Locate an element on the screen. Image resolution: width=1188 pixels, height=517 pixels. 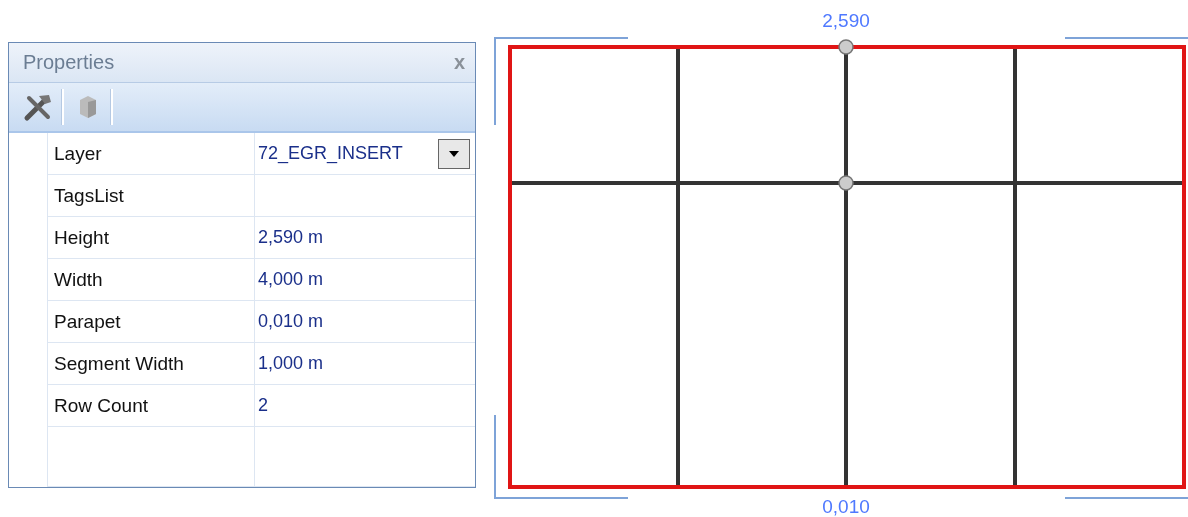
caret-icon is located at coordinates (454, 153).